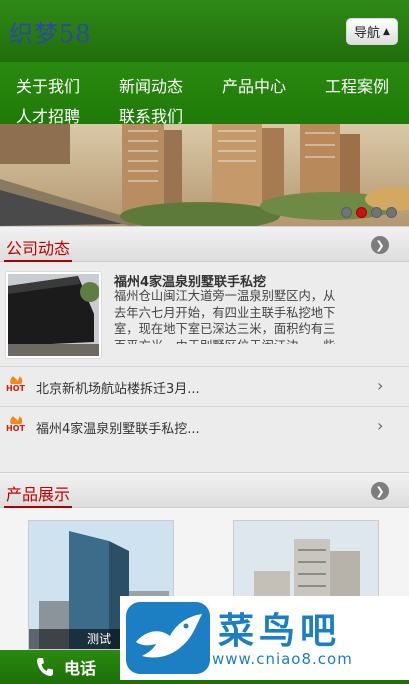 The width and height of the screenshot is (409, 684). I want to click on news-list-item: HOT 福州4家温泉别墅联手私挖... ›, so click(204, 426).